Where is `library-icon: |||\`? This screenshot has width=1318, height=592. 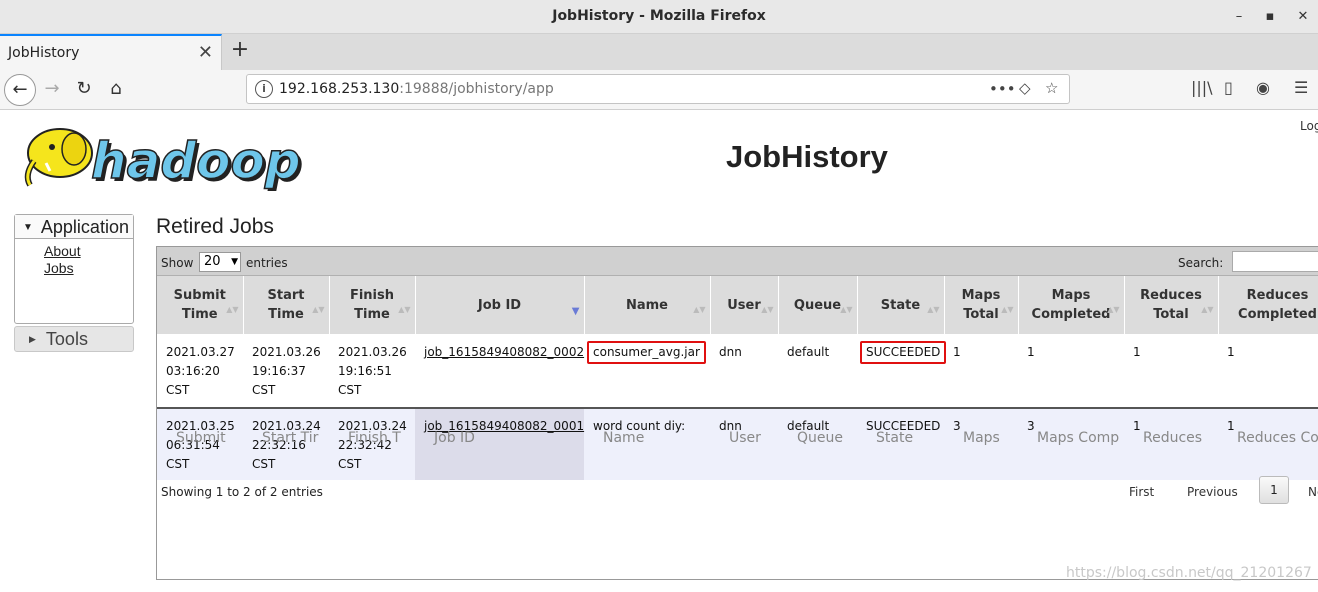
library-icon: |||\ is located at coordinates (1202, 87).